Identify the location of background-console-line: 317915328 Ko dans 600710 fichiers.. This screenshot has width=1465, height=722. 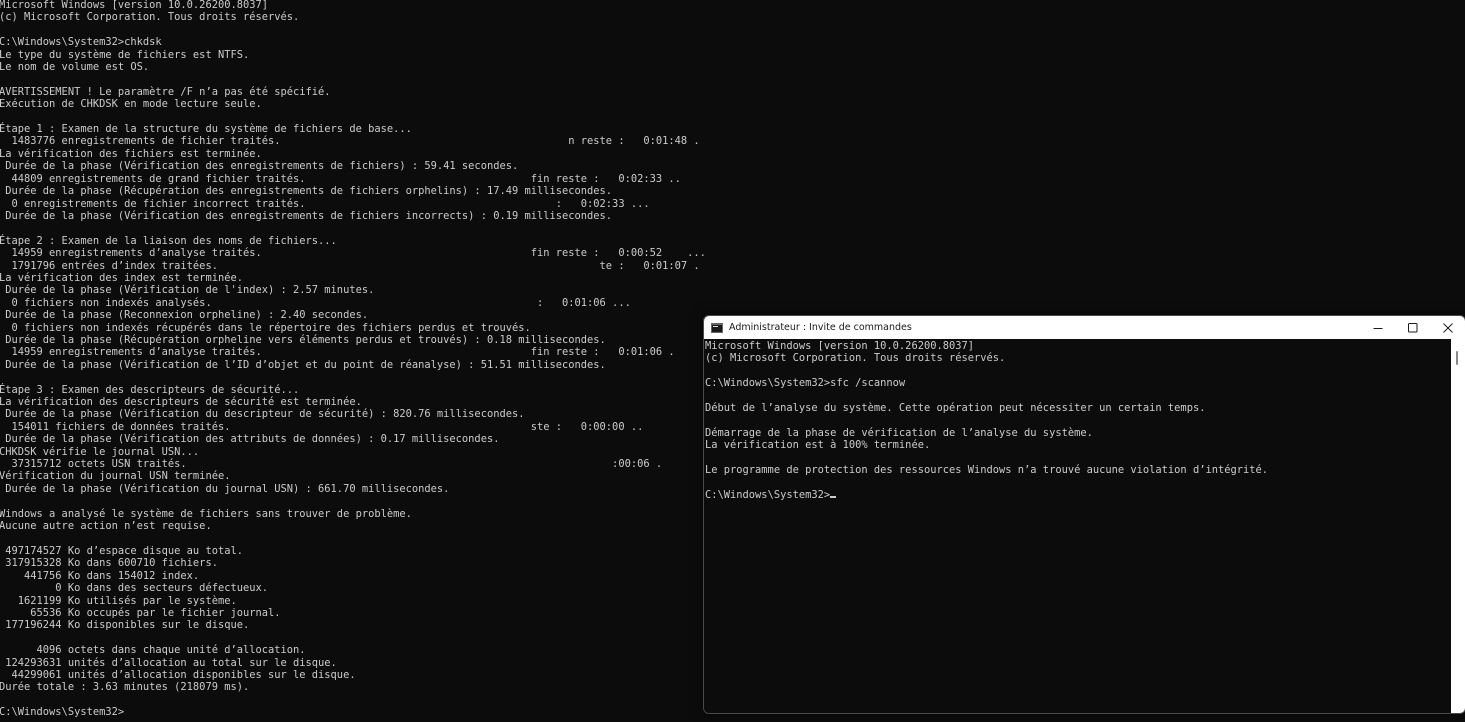
(109, 563).